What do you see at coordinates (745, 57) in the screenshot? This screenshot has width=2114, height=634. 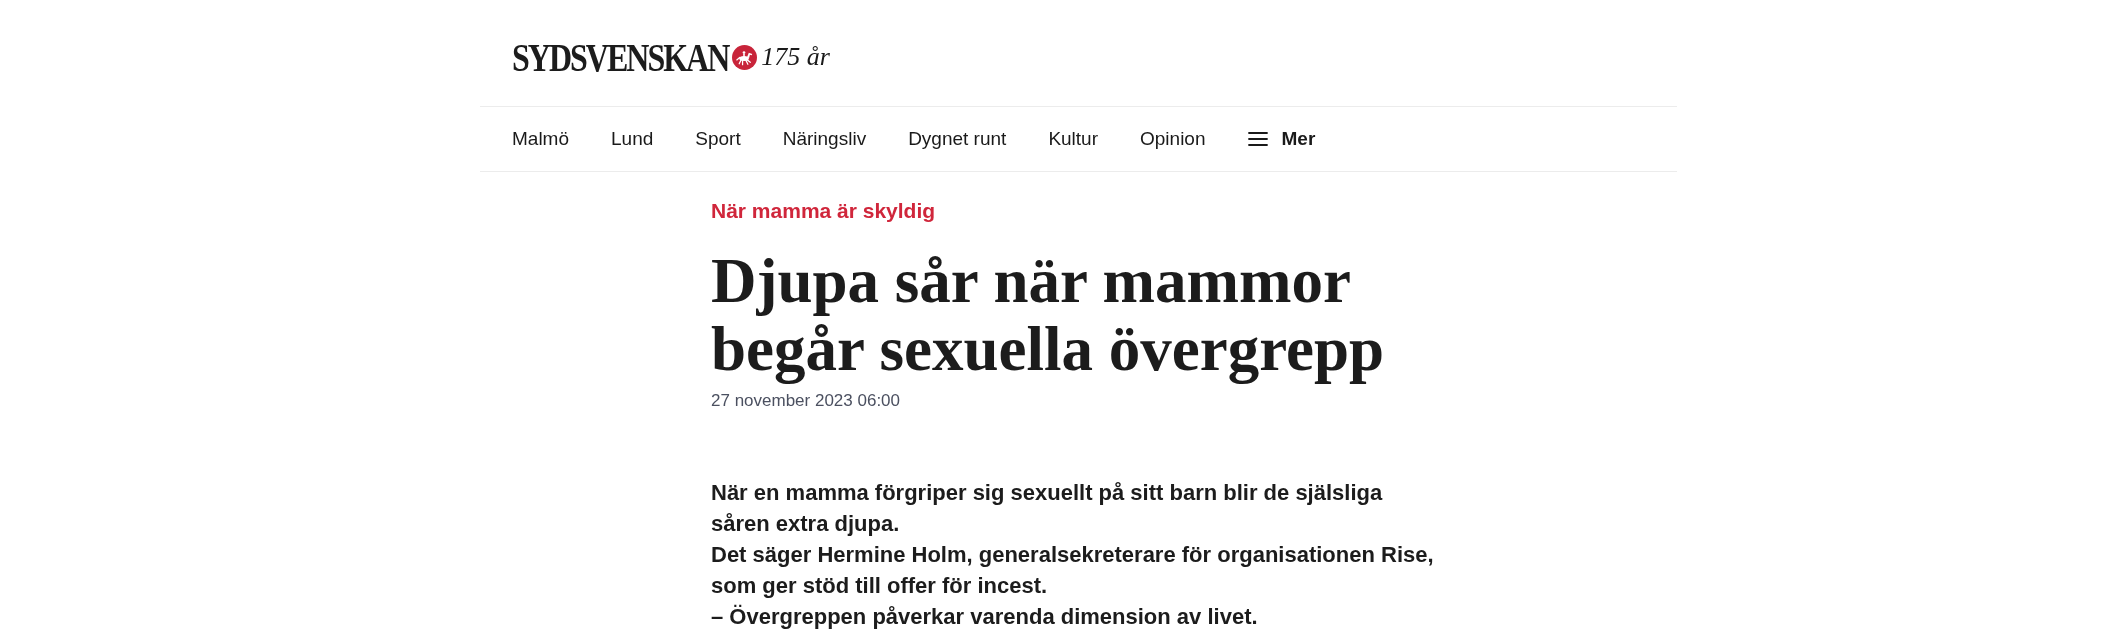 I see `horse-emblem-icon` at bounding box center [745, 57].